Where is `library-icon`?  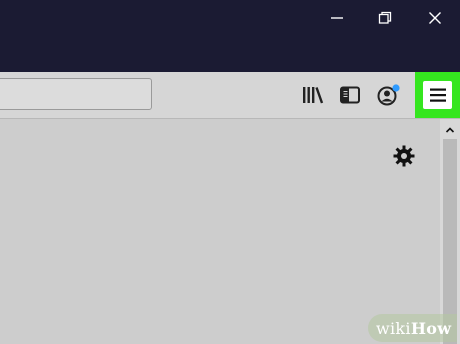 library-icon is located at coordinates (313, 95).